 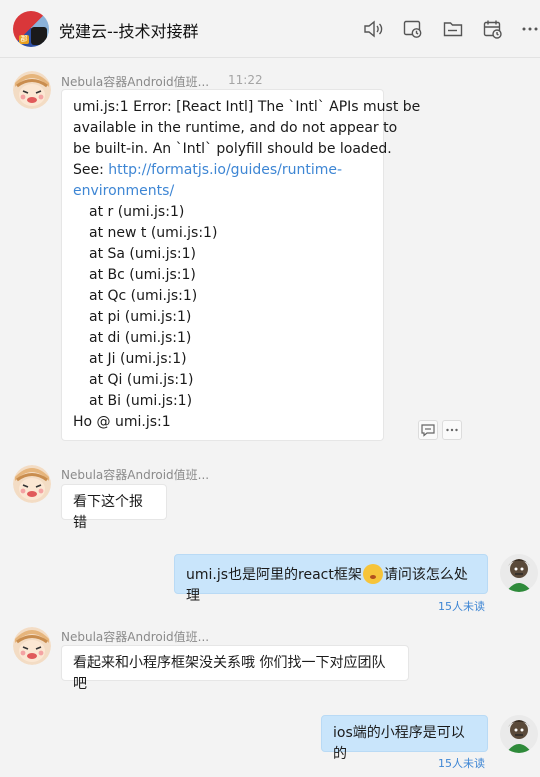 What do you see at coordinates (453, 29) in the screenshot?
I see `folder-icon` at bounding box center [453, 29].